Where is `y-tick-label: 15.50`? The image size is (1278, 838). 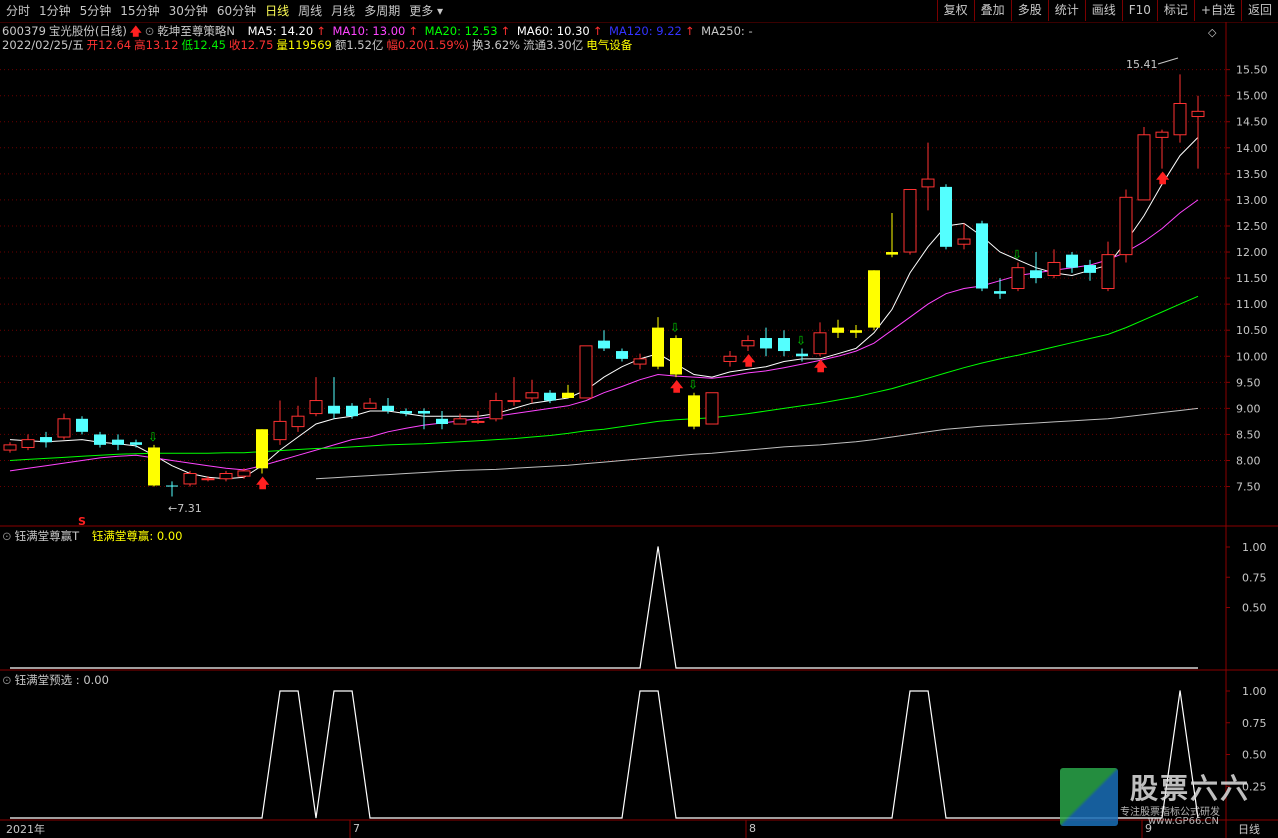 y-tick-label: 15.50 is located at coordinates (1252, 70).